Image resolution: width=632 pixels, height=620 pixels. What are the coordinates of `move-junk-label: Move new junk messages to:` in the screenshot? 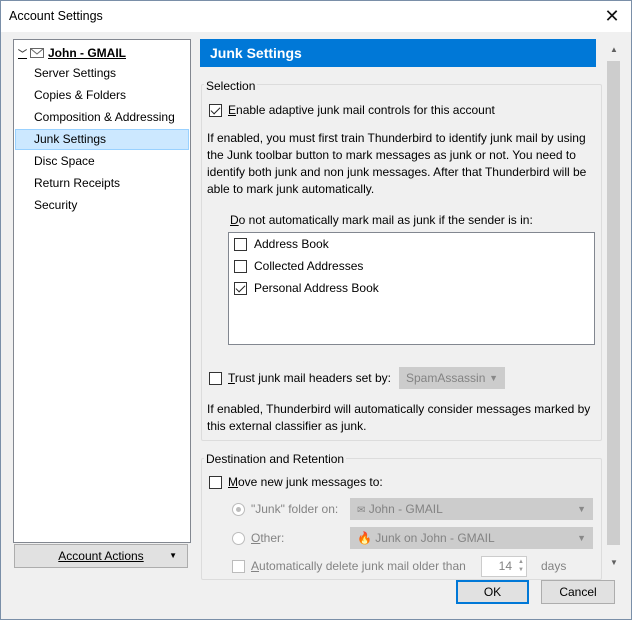 It's located at (305, 482).